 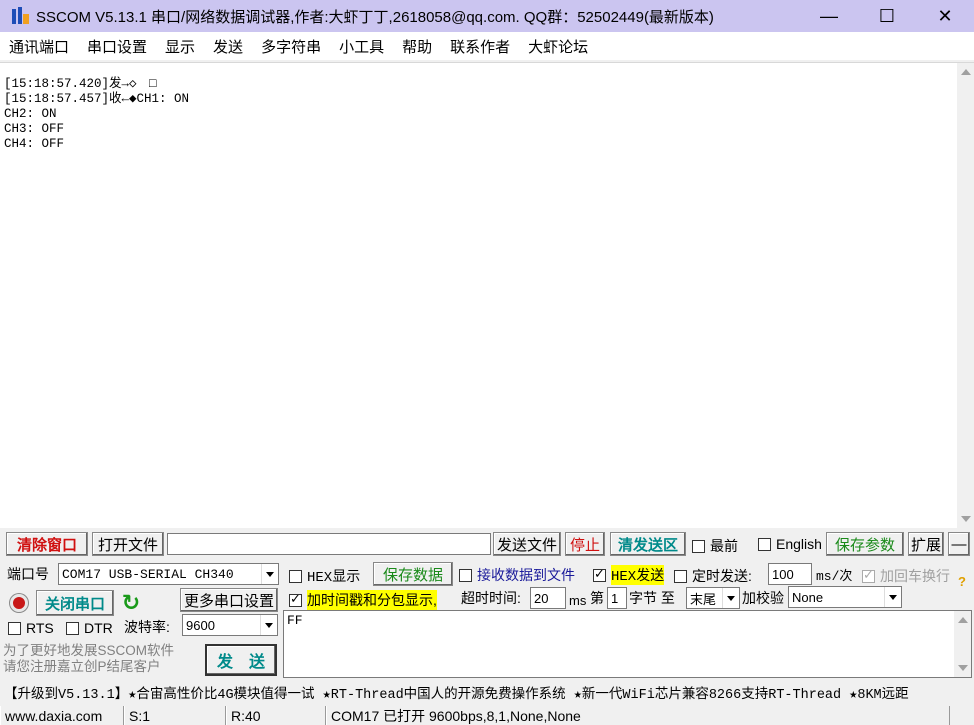 I want to click on menu-bar: 通讯端口 串口设置 显示 发送 多字符串 小工具 帮助 联系作者 大虾论坛, so click(x=487, y=46).